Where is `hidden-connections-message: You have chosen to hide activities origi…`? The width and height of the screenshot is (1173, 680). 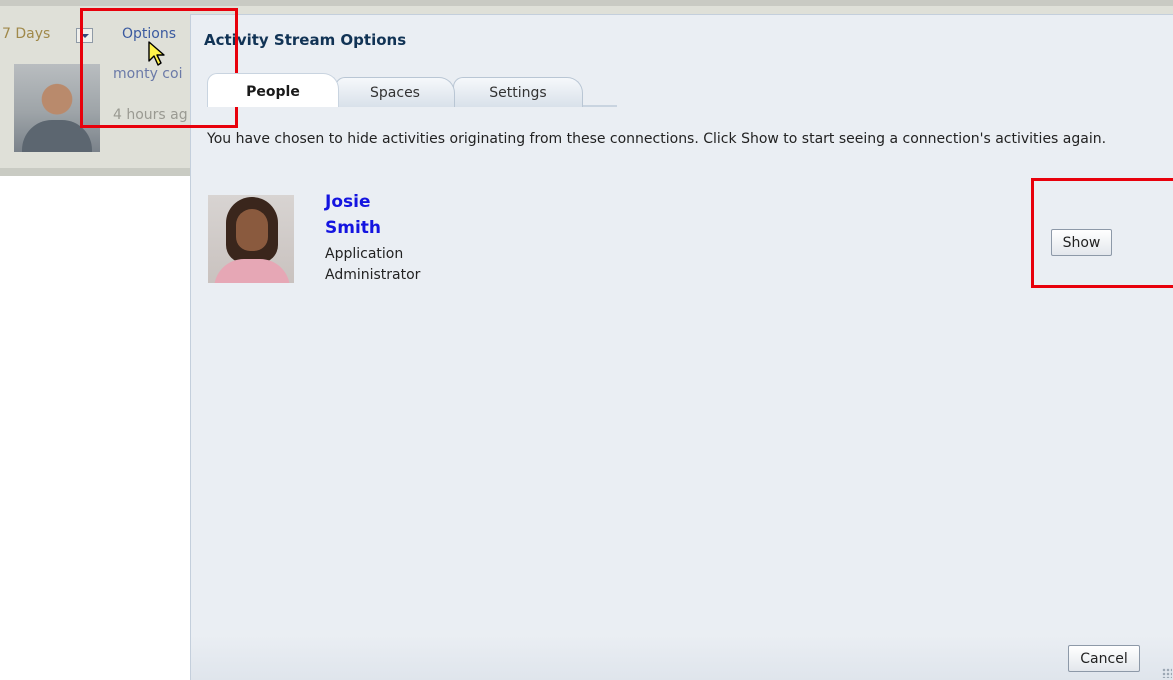 hidden-connections-message: You have chosen to hide activities origi… is located at coordinates (657, 139).